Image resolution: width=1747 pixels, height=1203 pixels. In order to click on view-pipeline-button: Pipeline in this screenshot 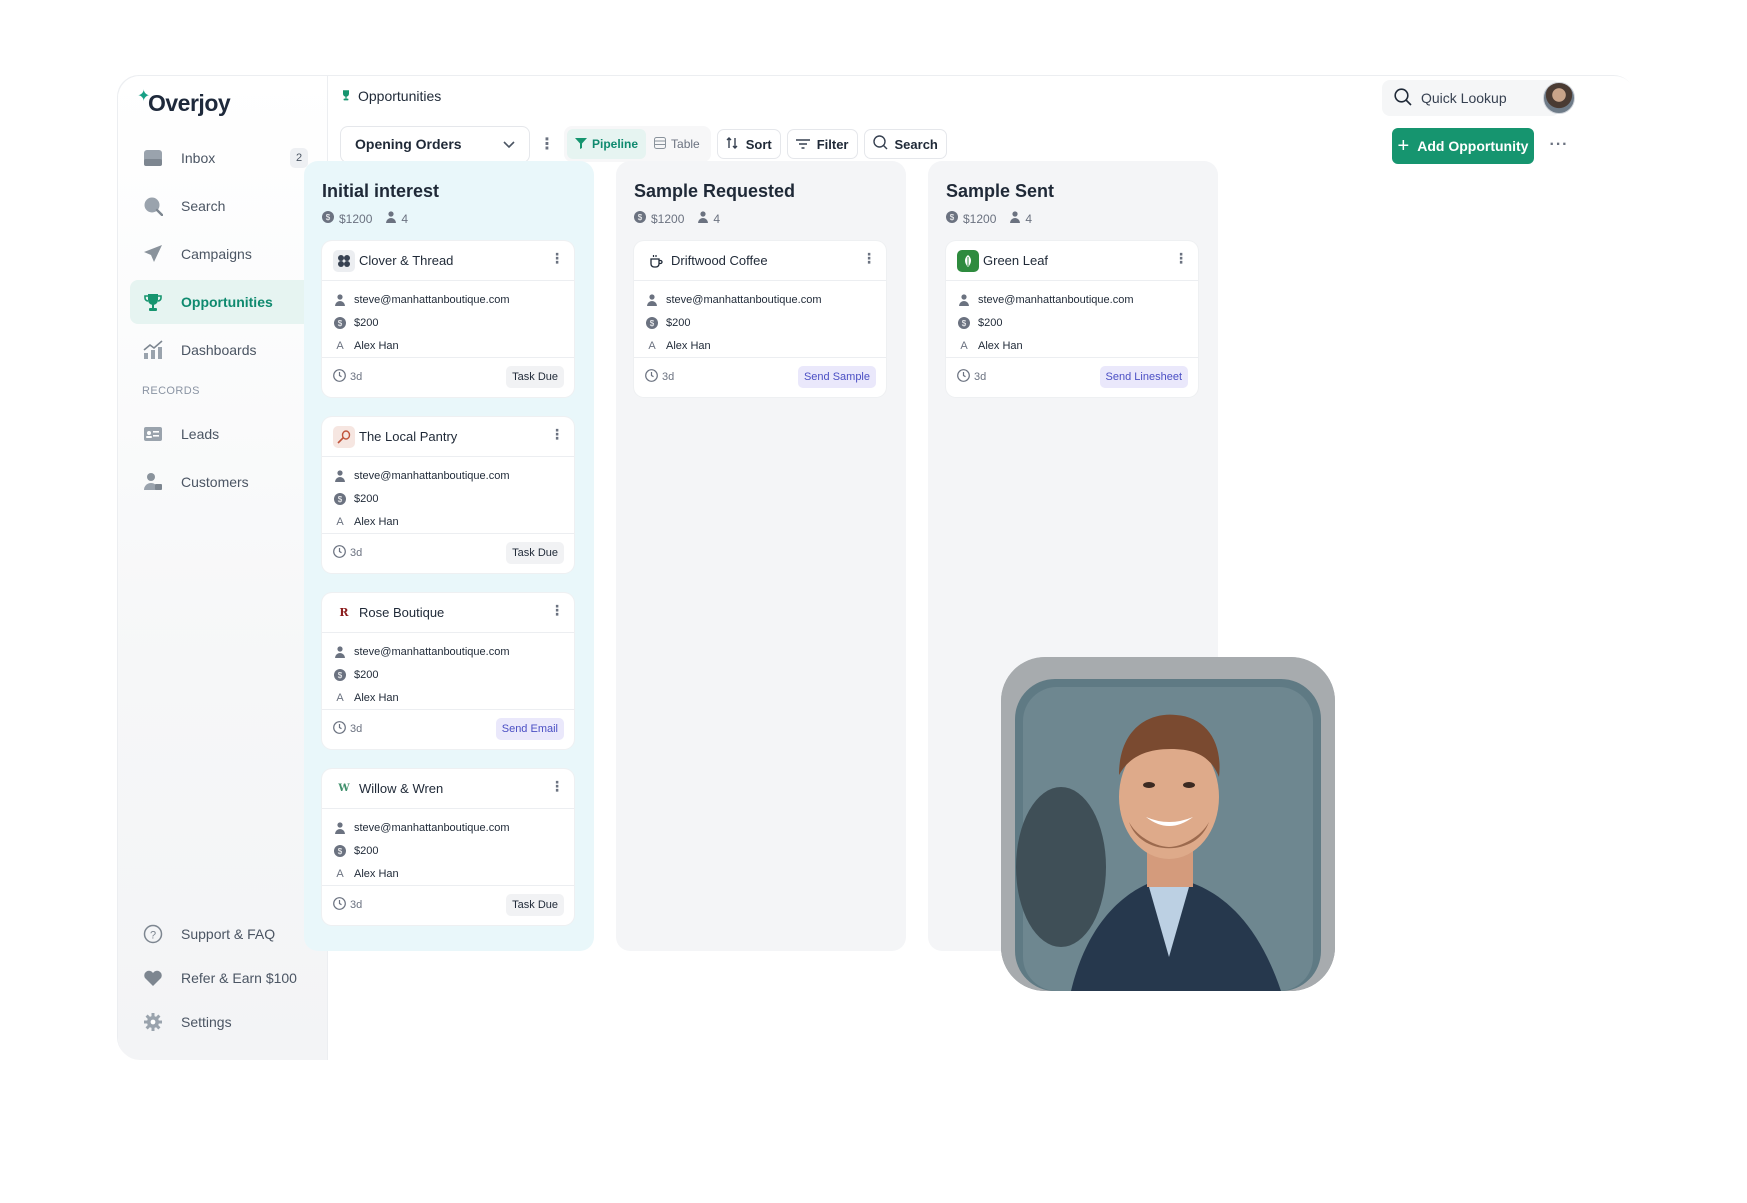, I will do `click(607, 144)`.